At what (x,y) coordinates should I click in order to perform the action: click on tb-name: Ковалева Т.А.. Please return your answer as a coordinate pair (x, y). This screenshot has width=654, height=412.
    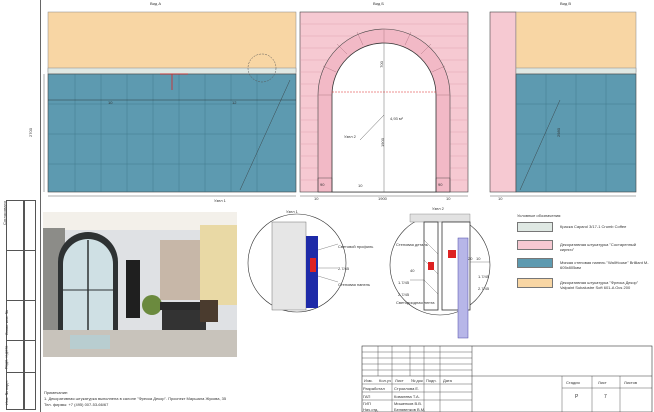
    Looking at the image, I should click on (407, 396).